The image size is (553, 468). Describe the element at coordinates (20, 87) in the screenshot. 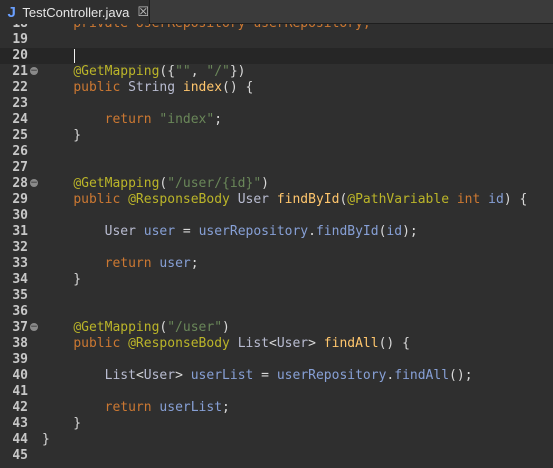

I see `line-number: 22` at that location.